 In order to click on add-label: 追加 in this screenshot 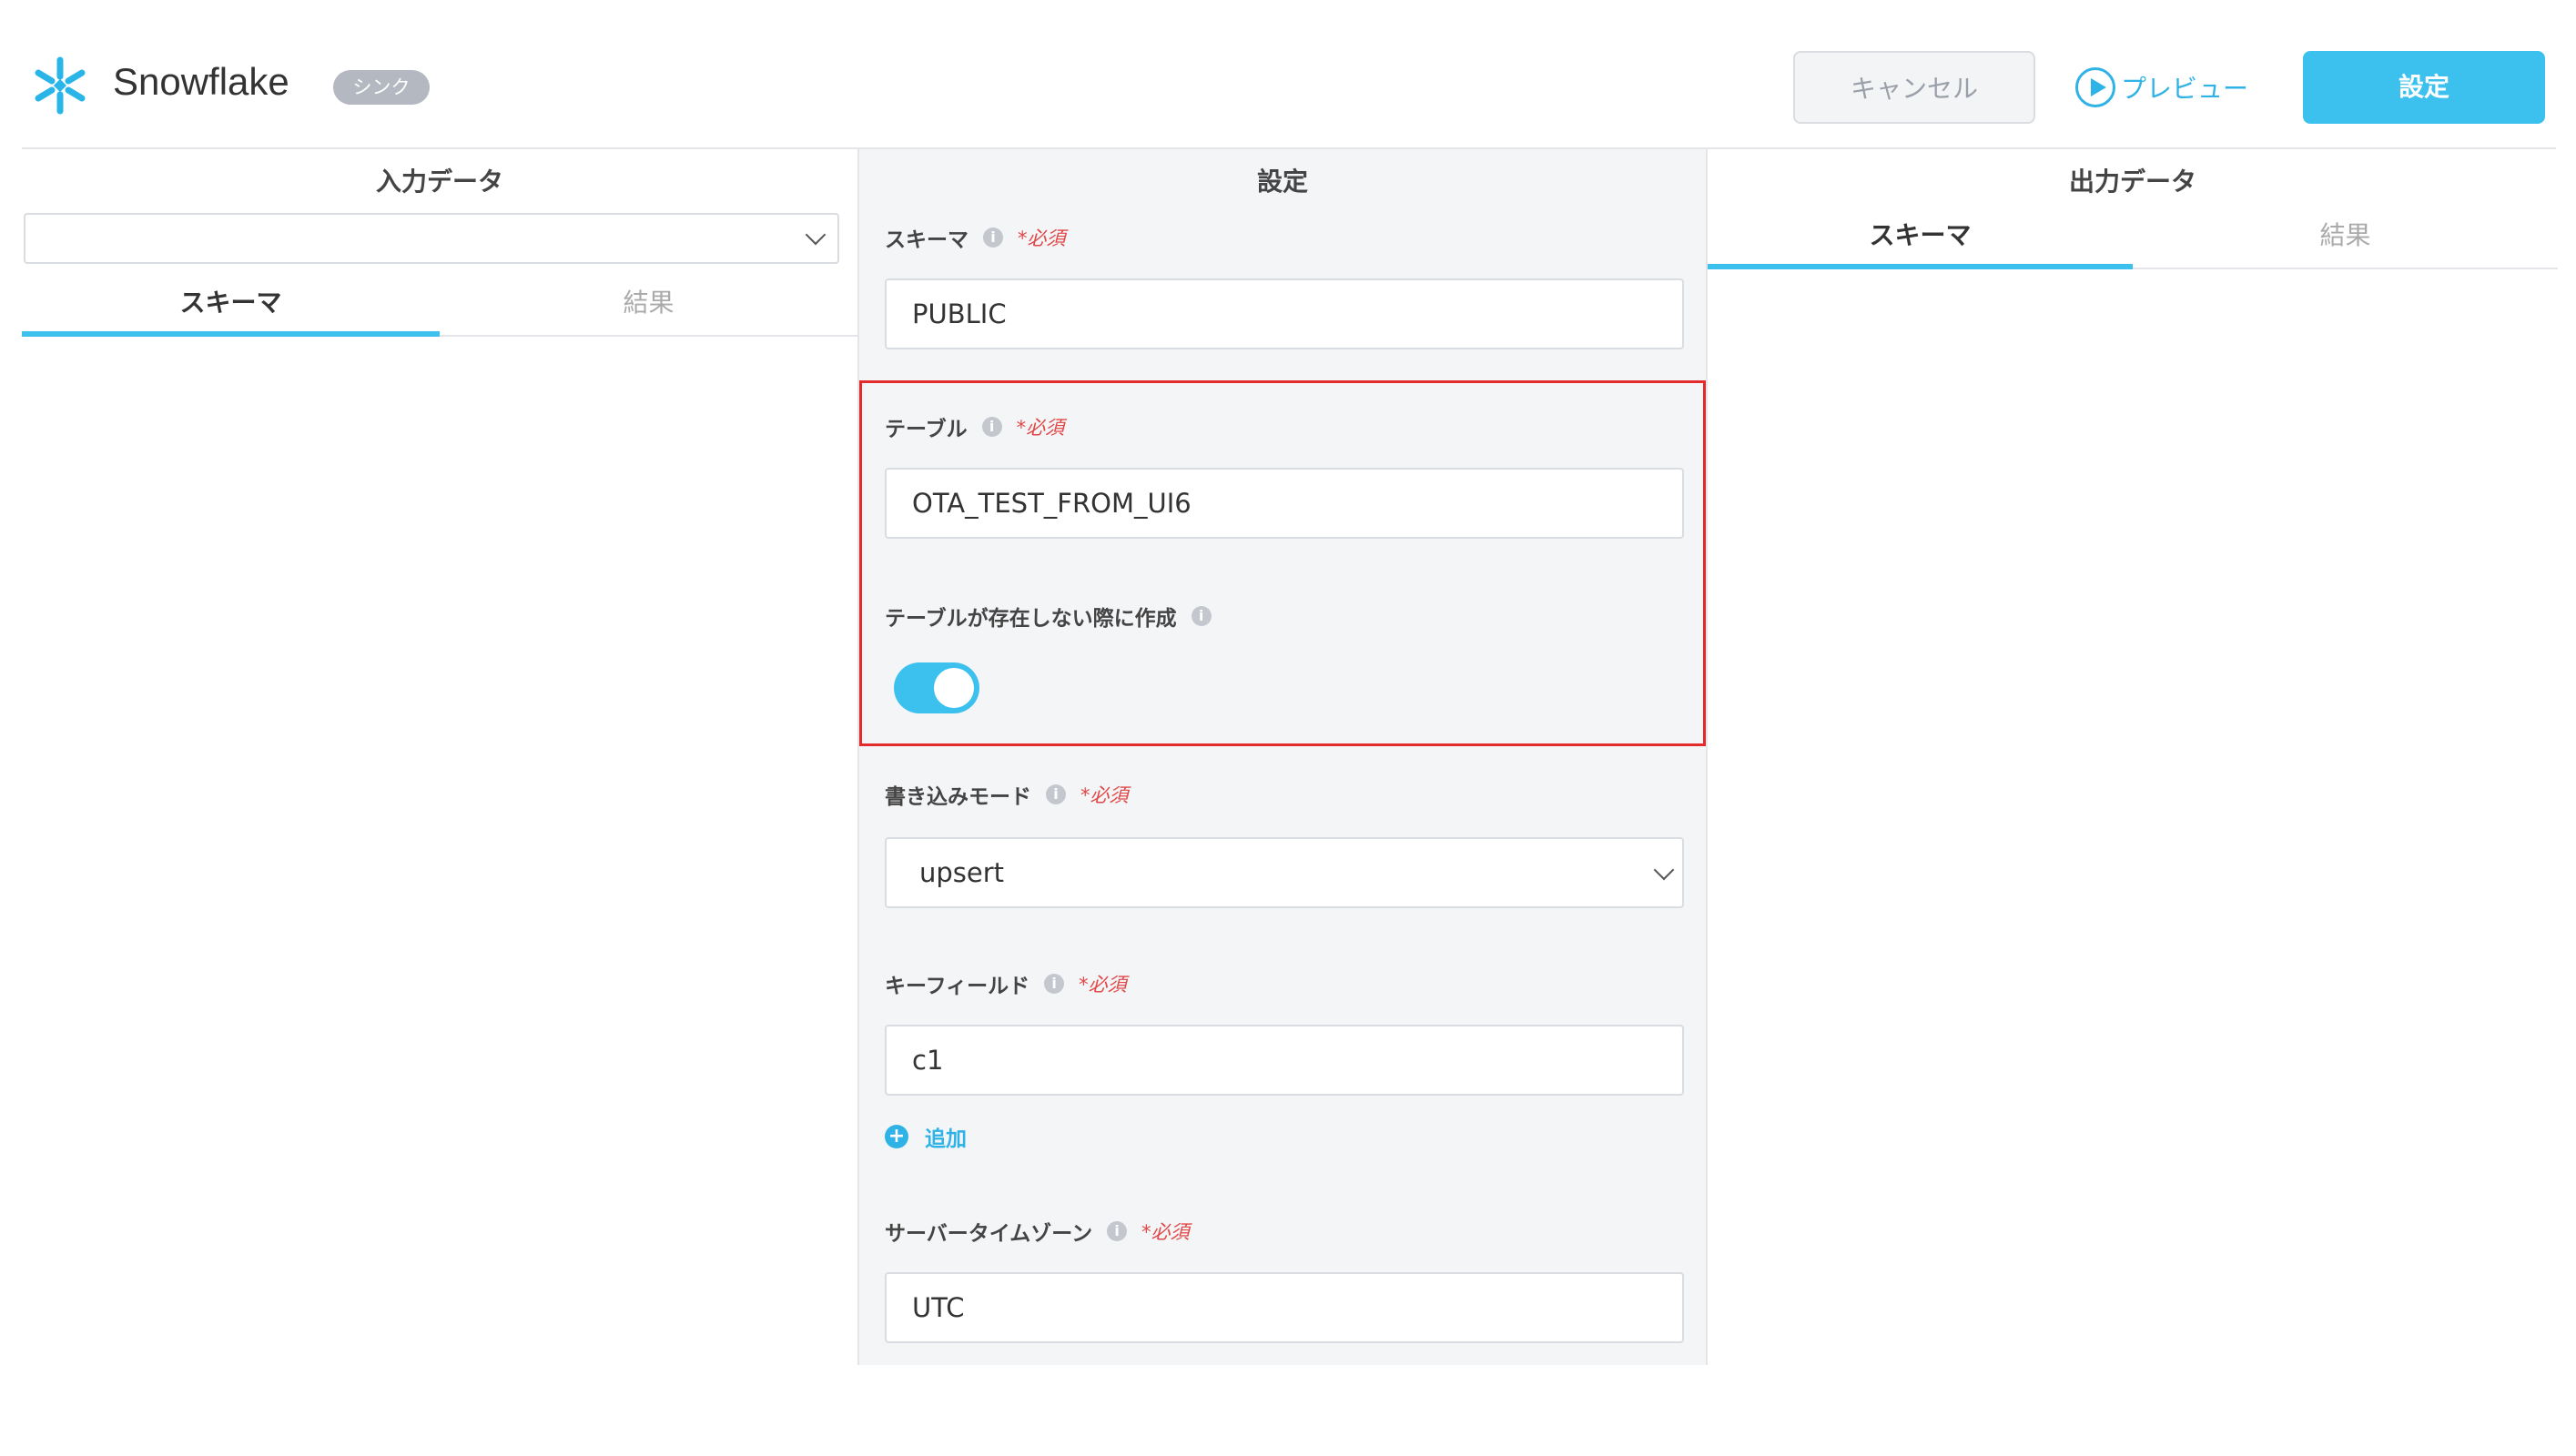, I will do `click(946, 1136)`.